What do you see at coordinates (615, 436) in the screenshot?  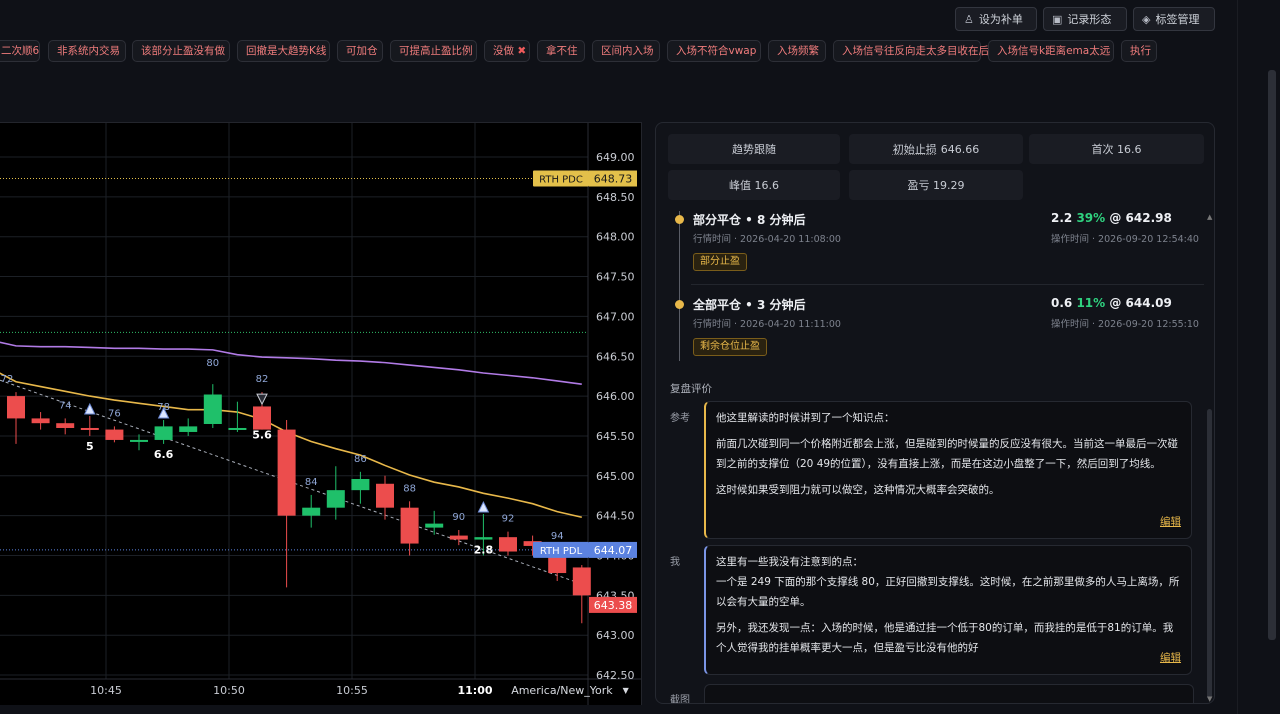 I see `price-tick-label: 645.50` at bounding box center [615, 436].